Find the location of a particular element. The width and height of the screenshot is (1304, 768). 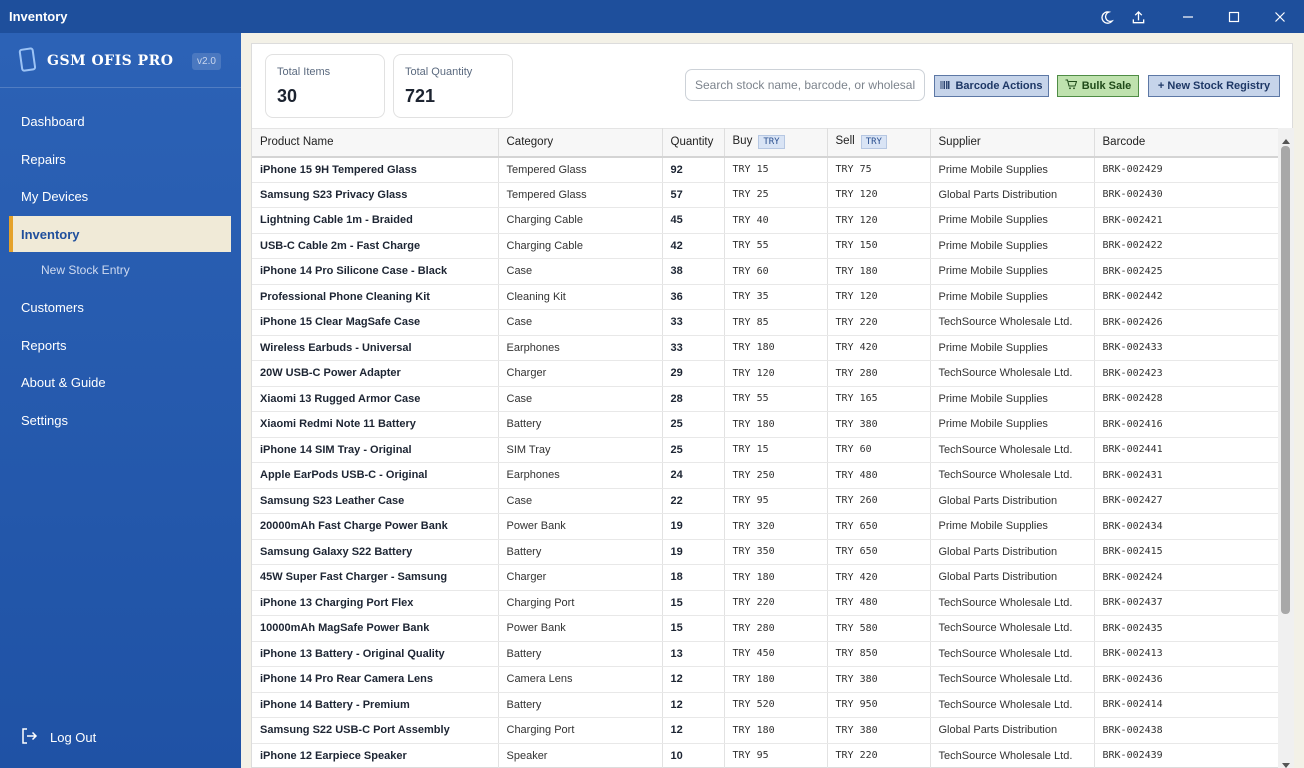

cell-barcode: BRK-002421 is located at coordinates (1186, 220).